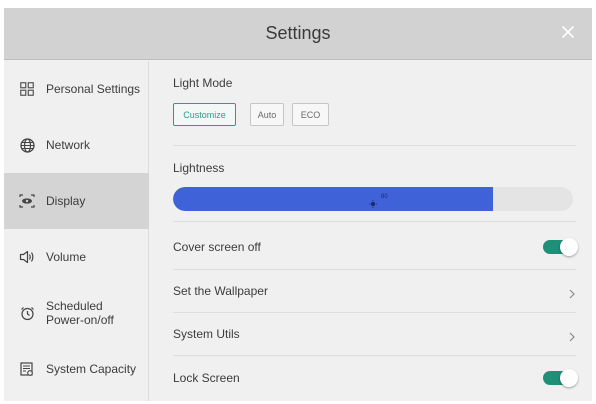 This screenshot has height=404, width=596. Describe the element at coordinates (333, 199) in the screenshot. I see `lightness-slider-fill: 80` at that location.